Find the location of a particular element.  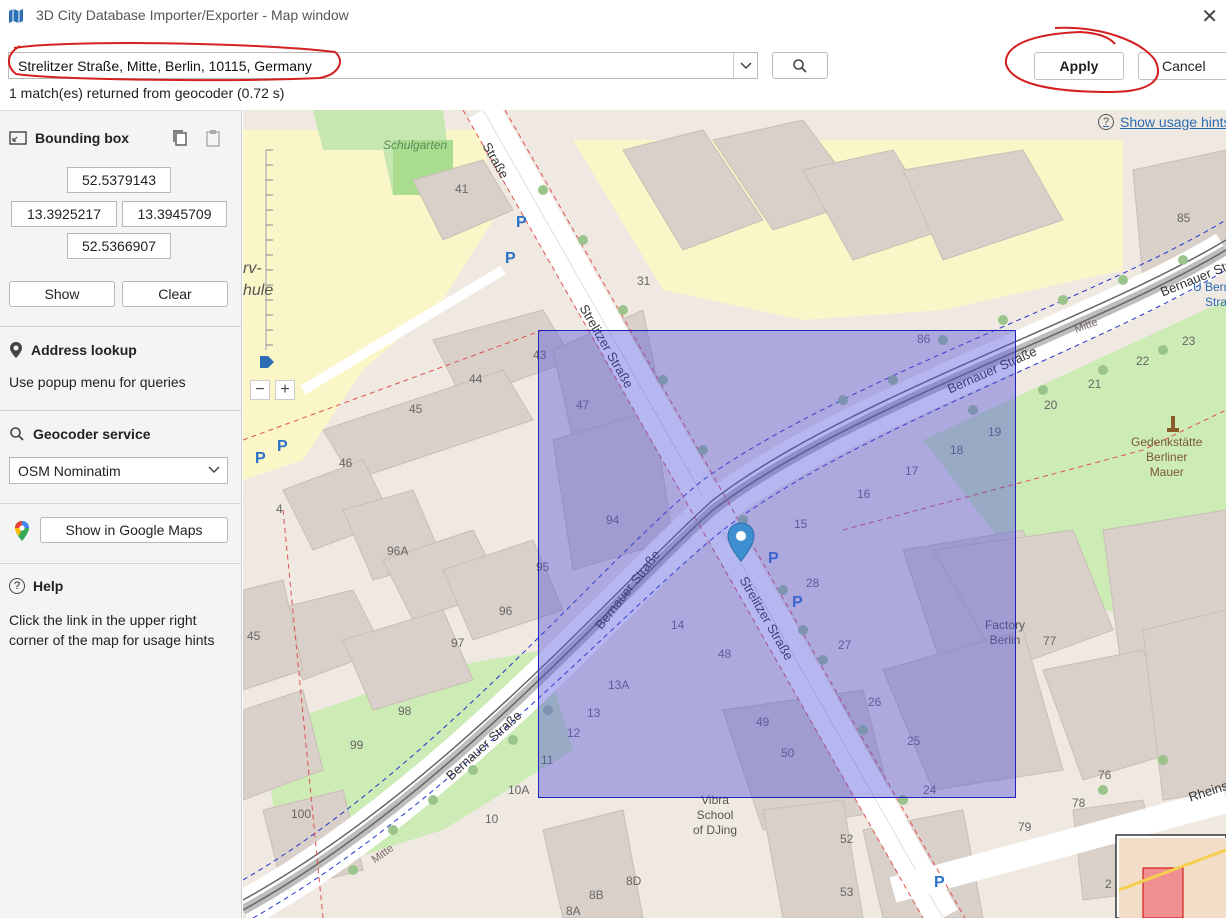

house-number: 46 is located at coordinates (346, 463).